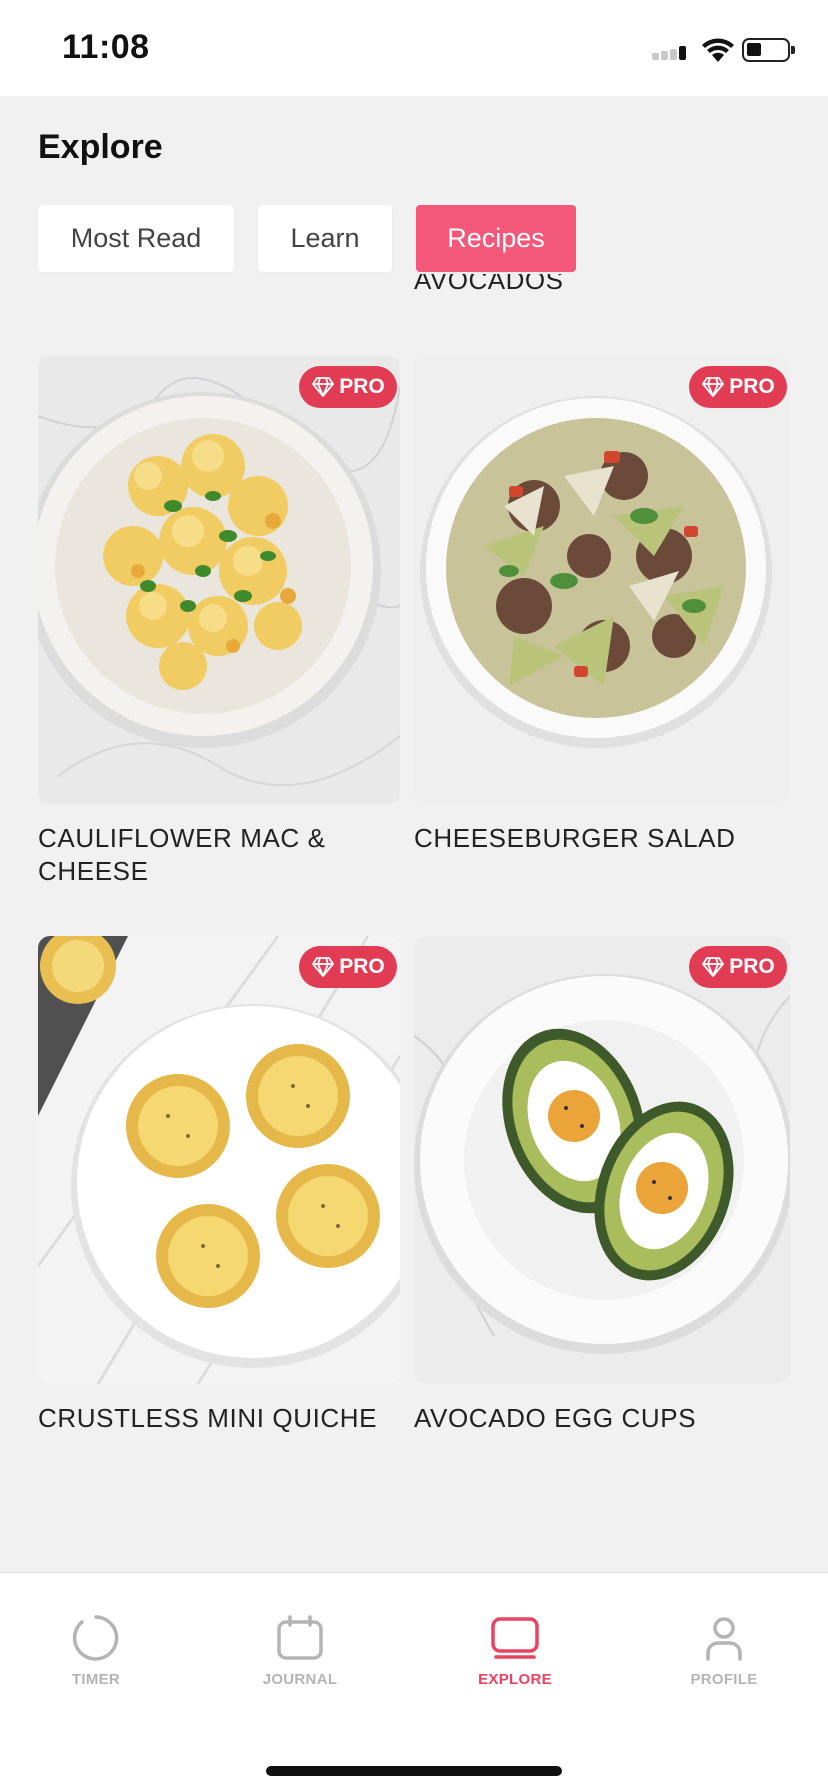 The image size is (828, 1792). I want to click on journal-icon, so click(300, 1637).